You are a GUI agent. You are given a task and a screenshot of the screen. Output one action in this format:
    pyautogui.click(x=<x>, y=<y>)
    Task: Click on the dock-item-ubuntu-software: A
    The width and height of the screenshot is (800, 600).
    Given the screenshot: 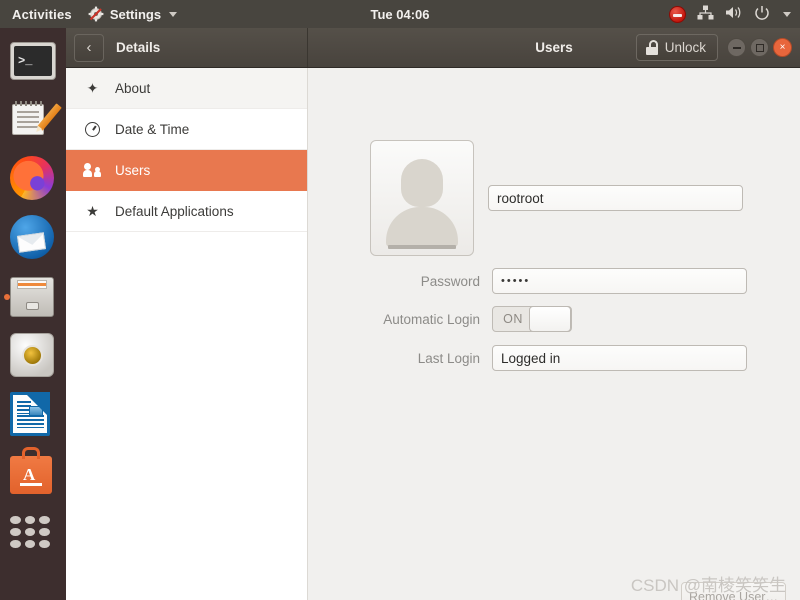 What is the action you would take?
    pyautogui.click(x=33, y=472)
    